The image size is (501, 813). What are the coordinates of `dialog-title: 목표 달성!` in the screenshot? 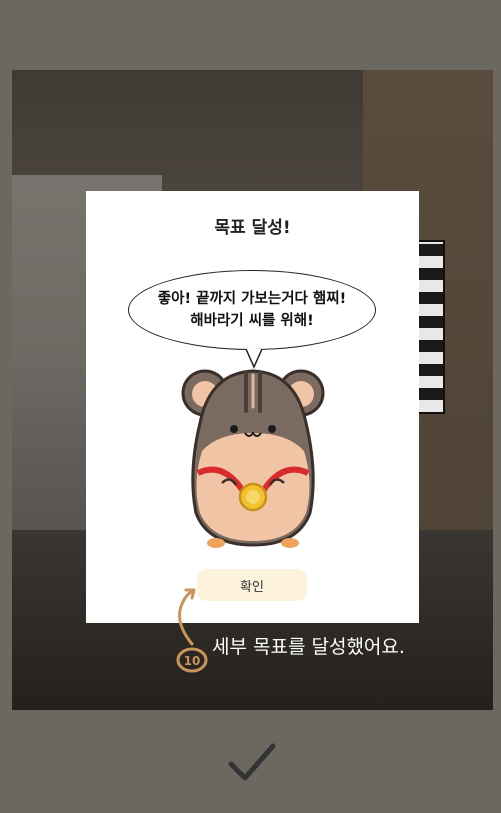 It's located at (252, 228).